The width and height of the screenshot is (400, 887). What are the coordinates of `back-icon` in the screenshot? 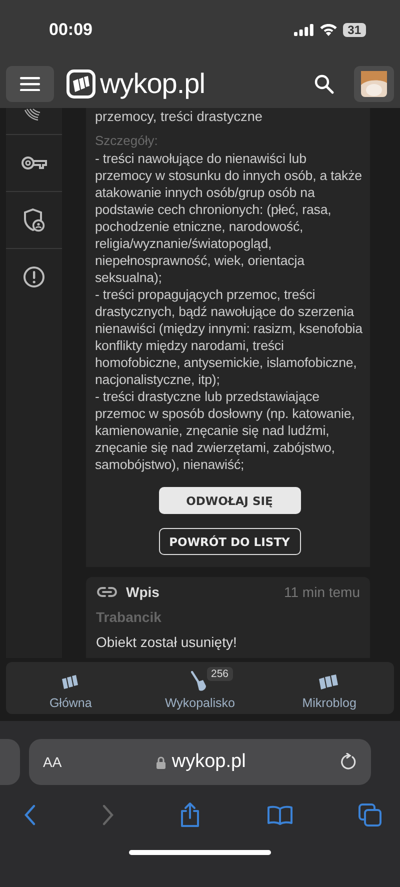 It's located at (30, 815).